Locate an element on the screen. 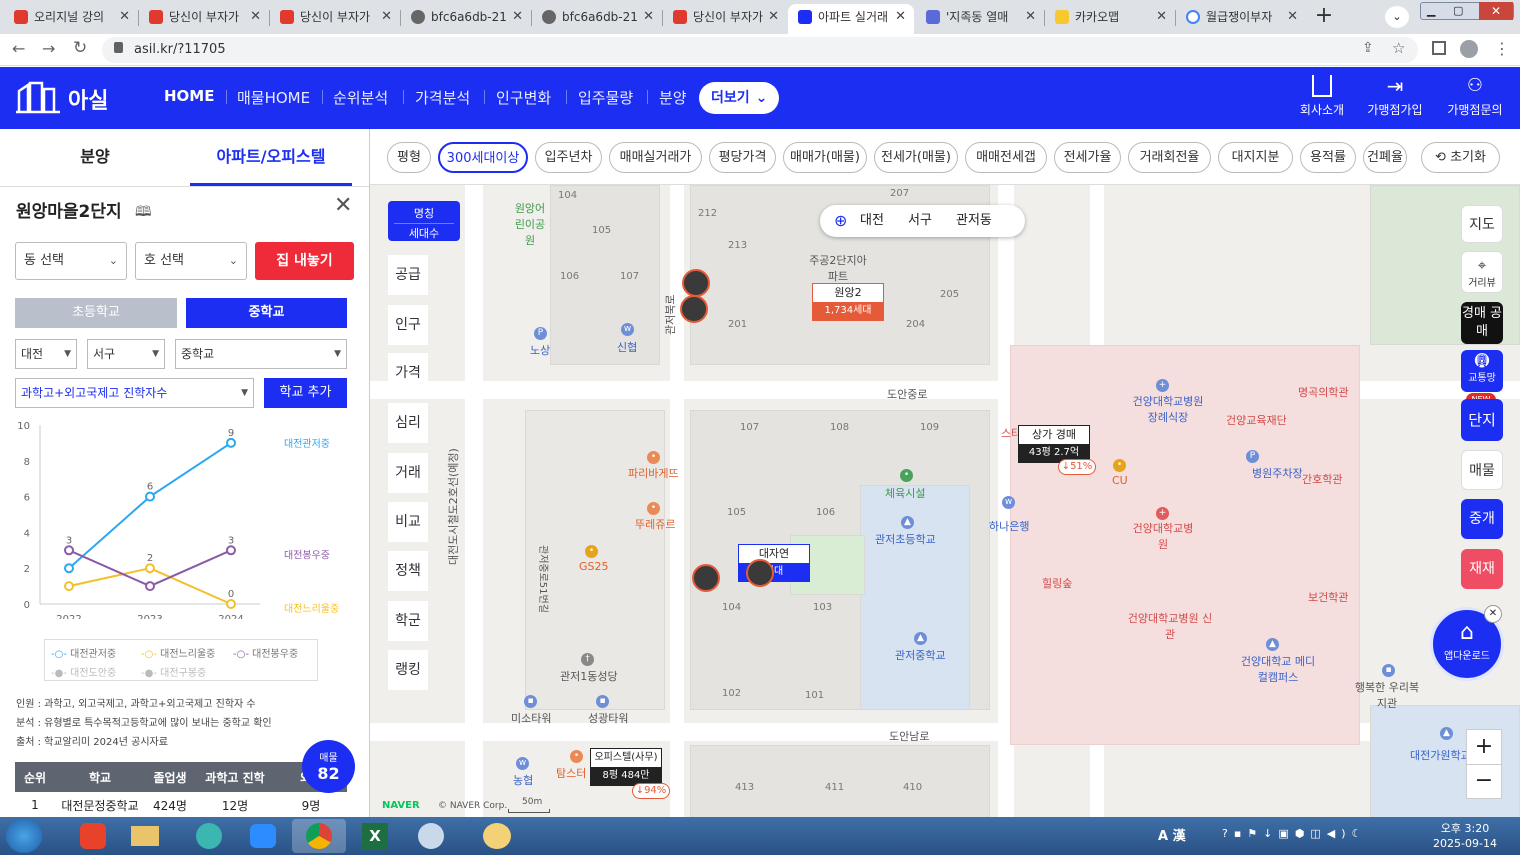 This screenshot has width=1520, height=855. taskbar-chrome-icon is located at coordinates (319, 836).